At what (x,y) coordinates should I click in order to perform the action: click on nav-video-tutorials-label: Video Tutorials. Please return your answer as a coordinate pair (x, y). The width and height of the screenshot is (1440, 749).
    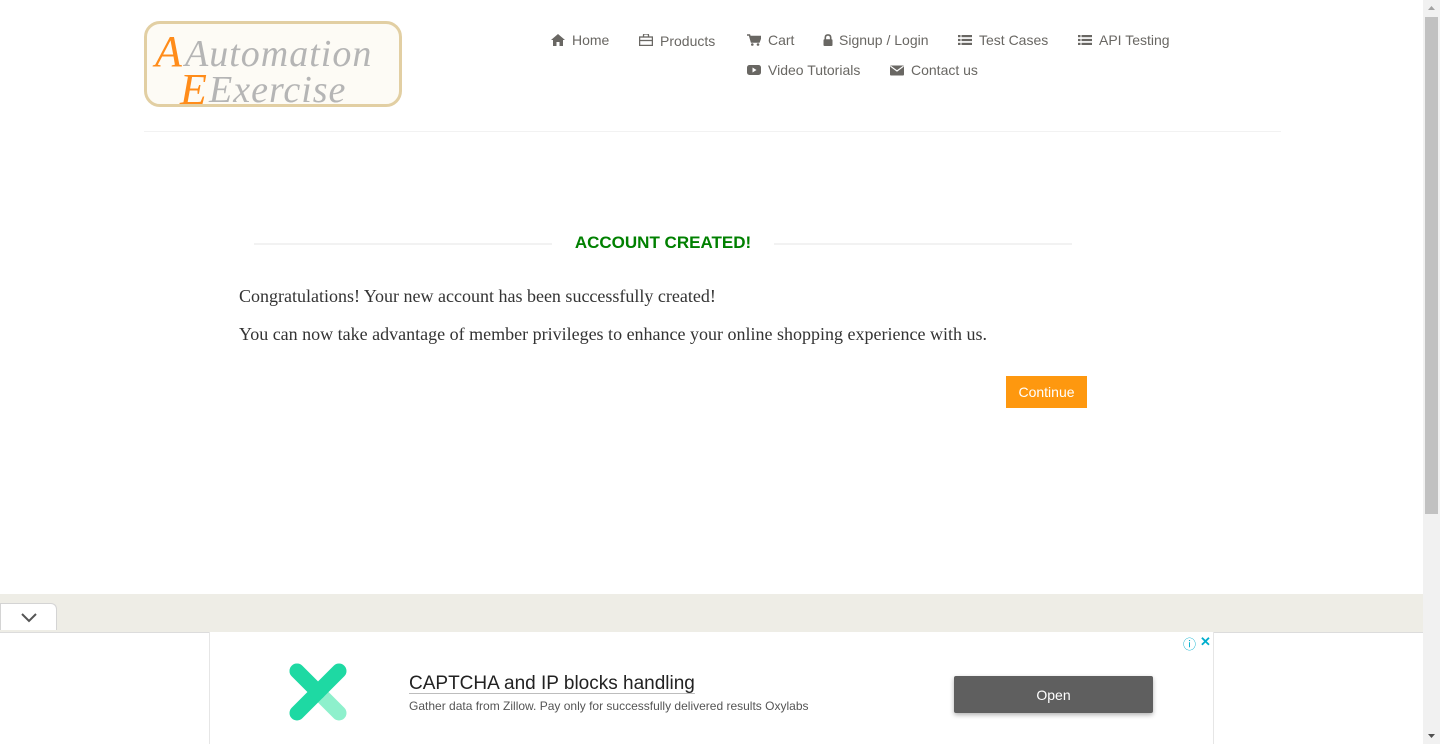
    Looking at the image, I should click on (814, 70).